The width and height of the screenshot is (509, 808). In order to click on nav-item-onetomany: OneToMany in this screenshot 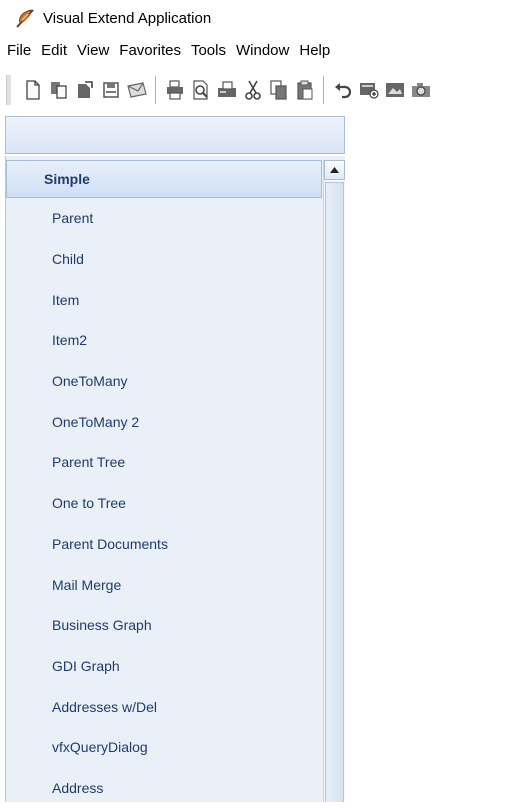, I will do `click(164, 381)`.